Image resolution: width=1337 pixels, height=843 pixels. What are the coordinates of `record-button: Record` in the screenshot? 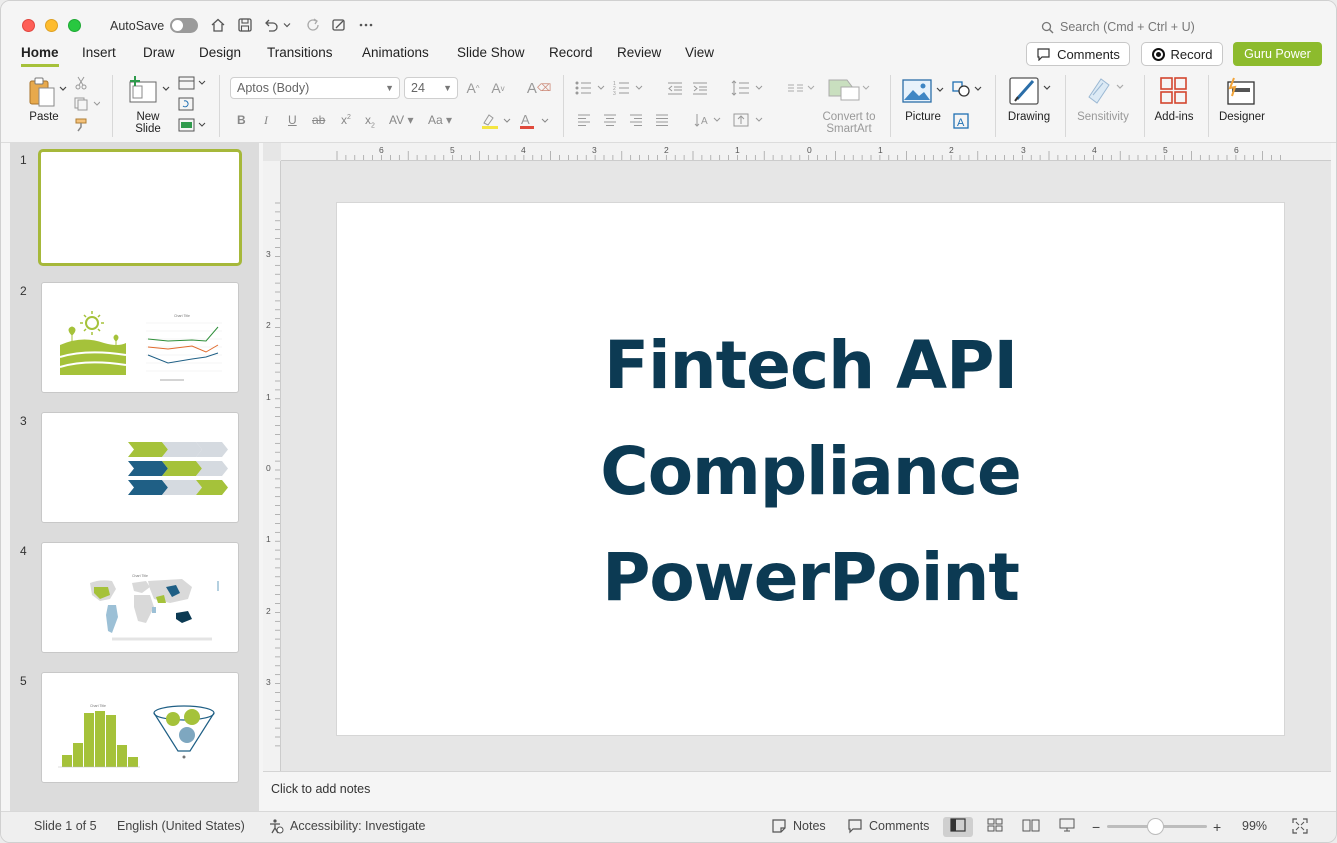 It's located at (1182, 54).